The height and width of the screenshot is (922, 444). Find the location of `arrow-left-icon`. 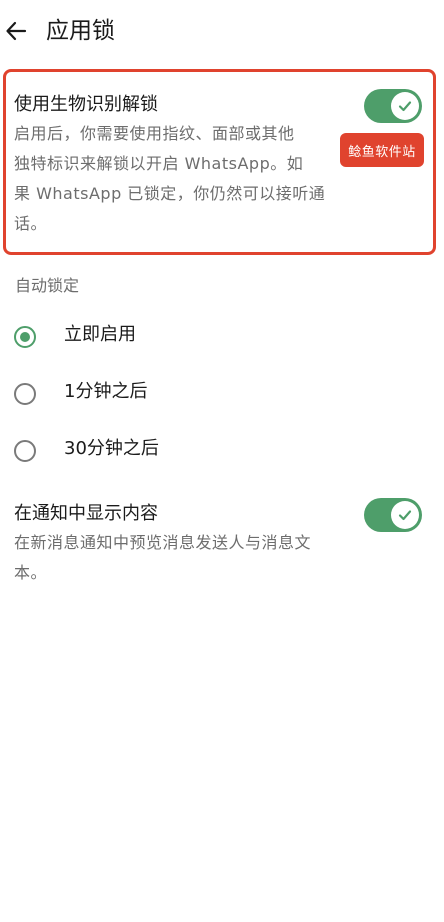

arrow-left-icon is located at coordinates (16, 31).